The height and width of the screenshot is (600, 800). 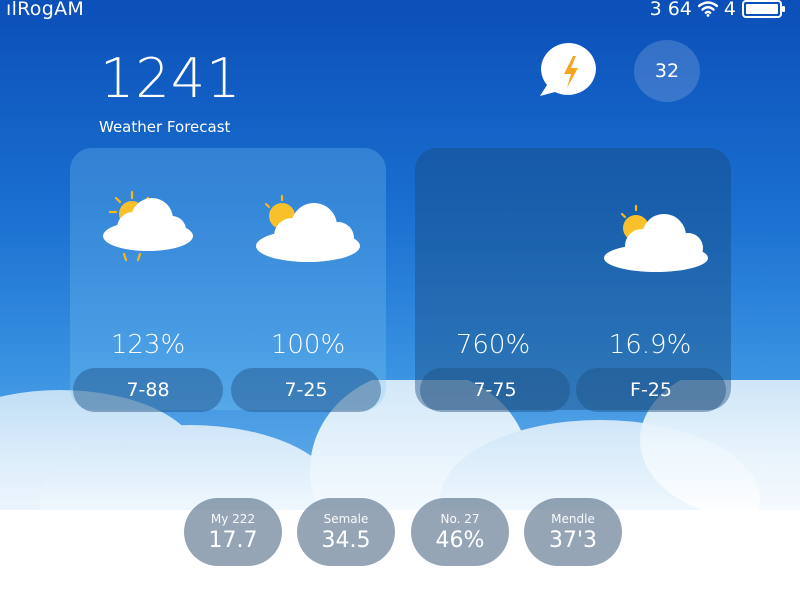 What do you see at coordinates (495, 390) in the screenshot?
I see `card-3-range: 7-75` at bounding box center [495, 390].